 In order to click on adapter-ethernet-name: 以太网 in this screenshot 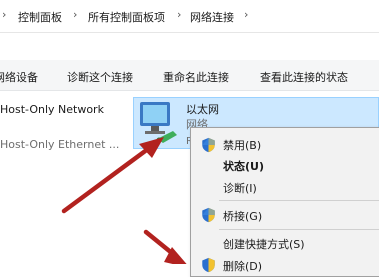, I will do `click(202, 109)`.